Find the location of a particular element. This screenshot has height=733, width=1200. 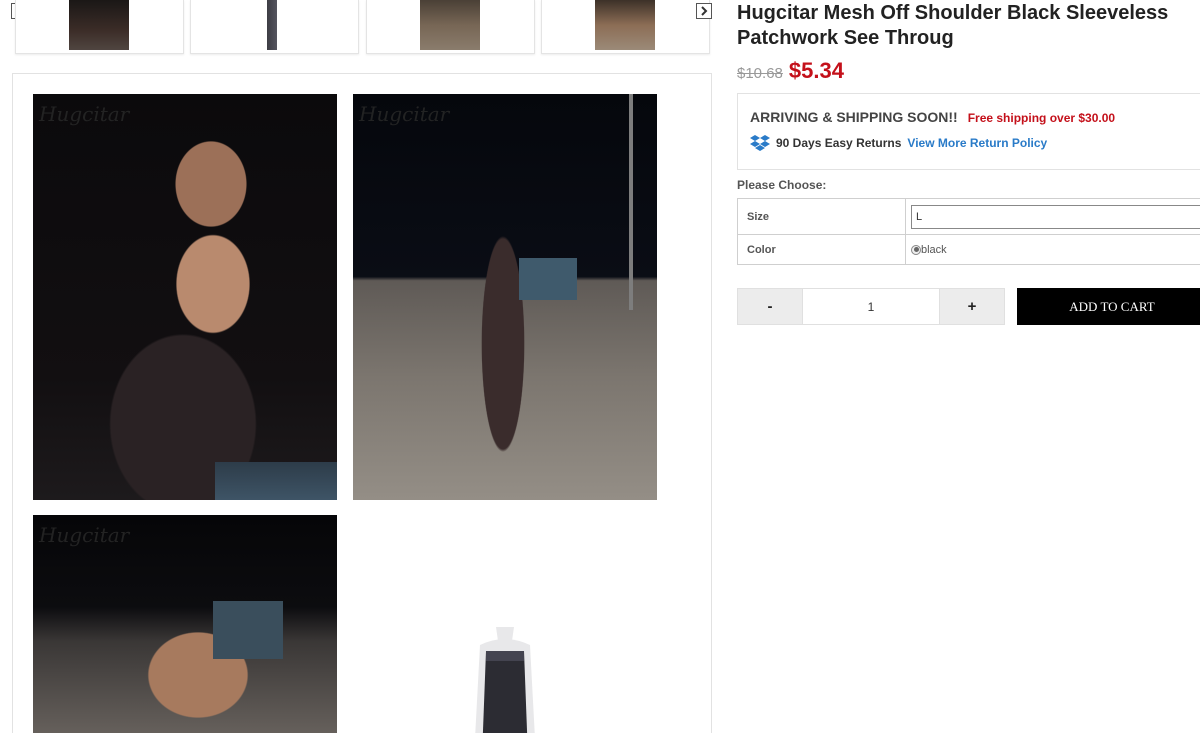

add-to-cart-button: ADD TO CART is located at coordinates (1108, 306).